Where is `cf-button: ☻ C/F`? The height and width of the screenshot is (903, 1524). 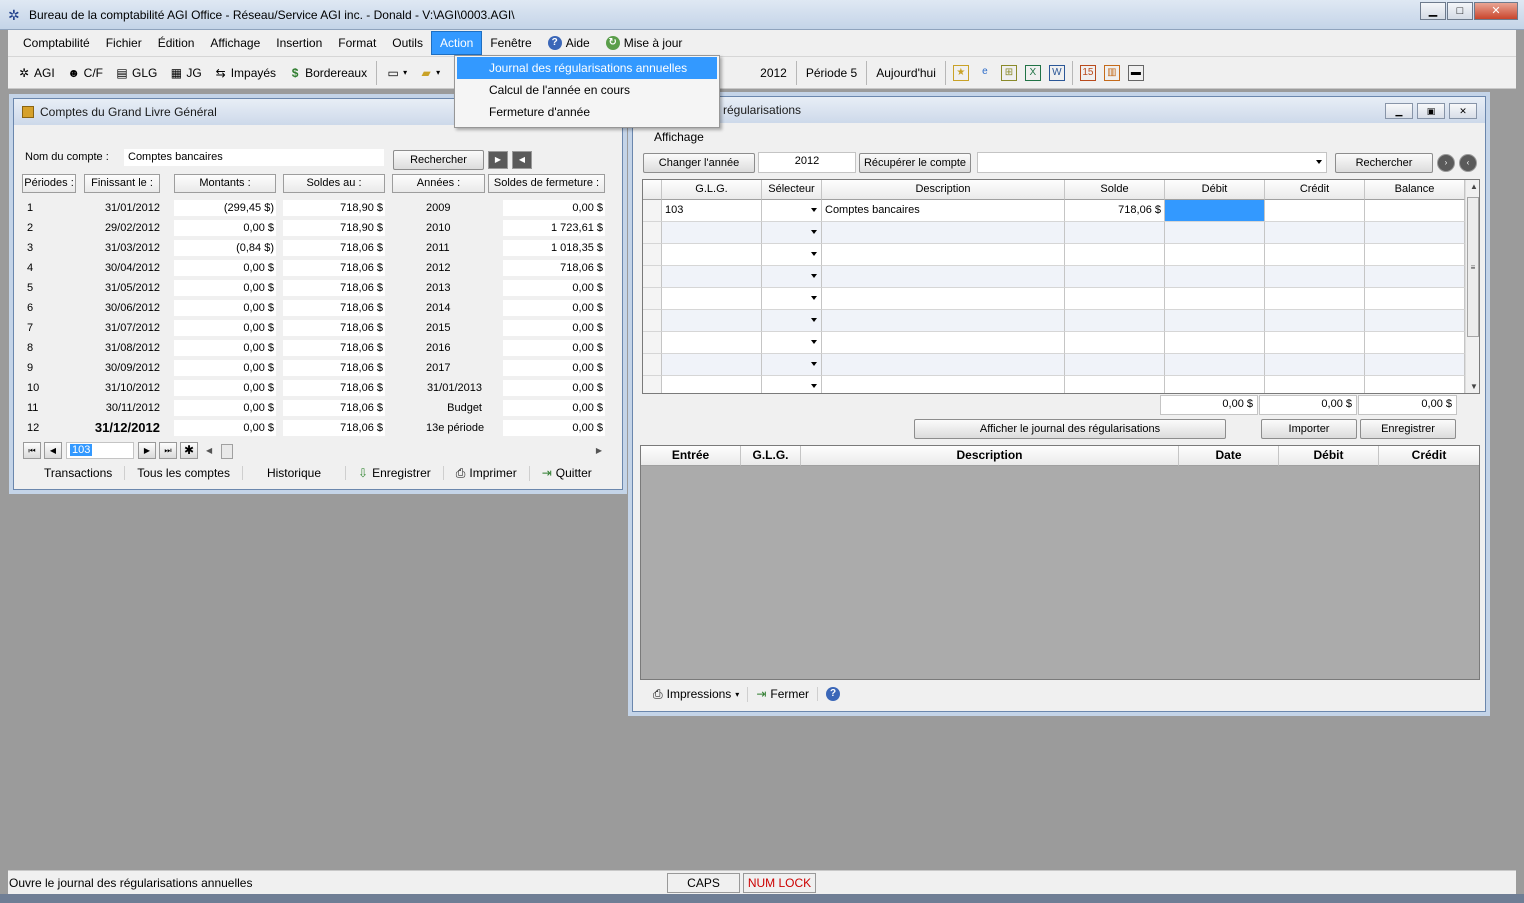
cf-button: ☻ C/F is located at coordinates (85, 73).